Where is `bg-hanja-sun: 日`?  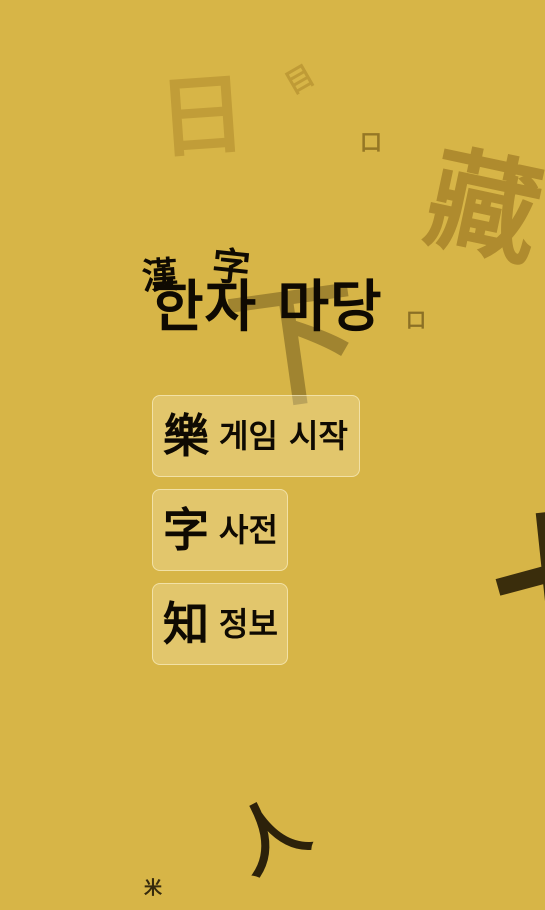 bg-hanja-sun: 日 is located at coordinates (202, 116).